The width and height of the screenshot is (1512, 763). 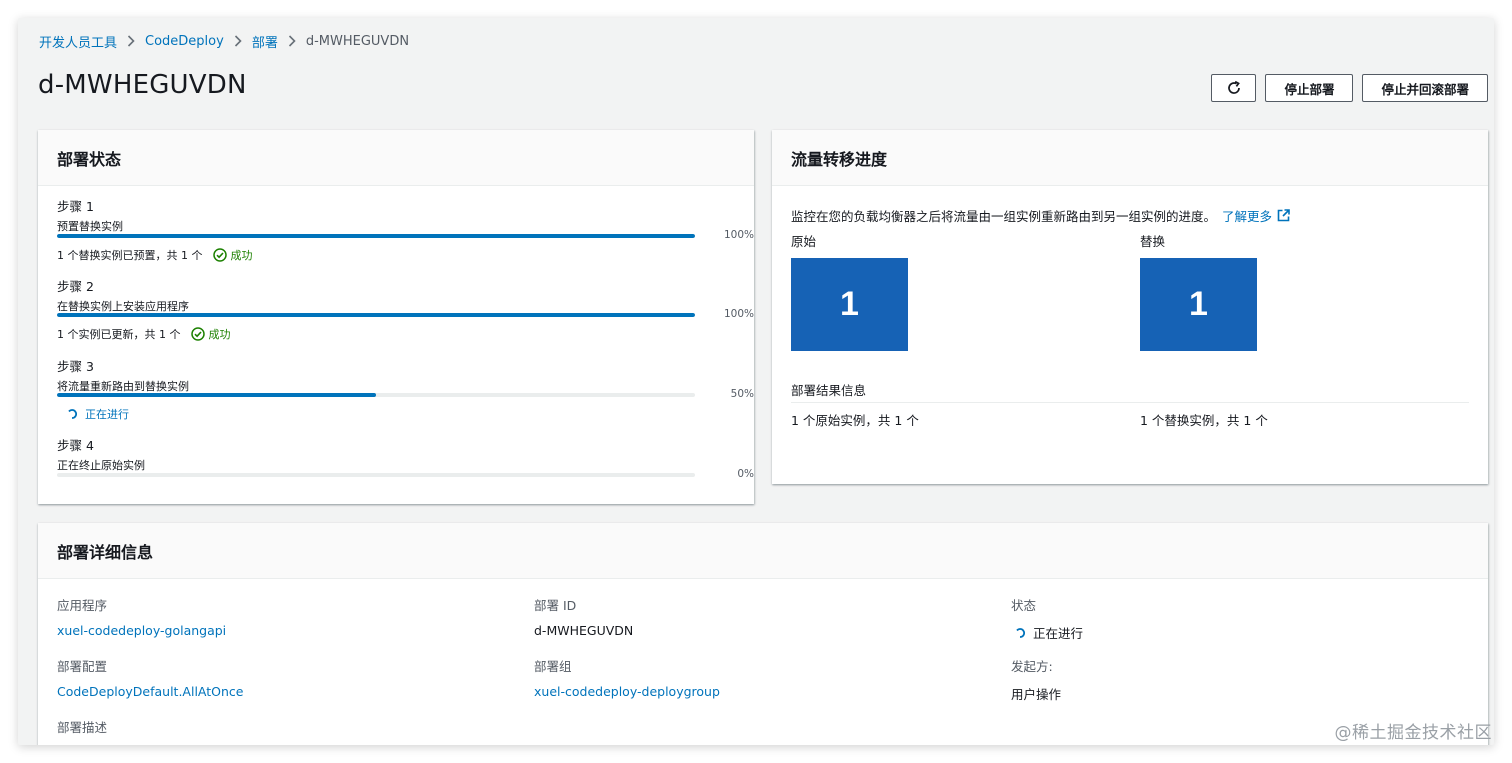 I want to click on deployment-config-link: CodeDeployDefault.AllAtOnce, so click(x=150, y=691).